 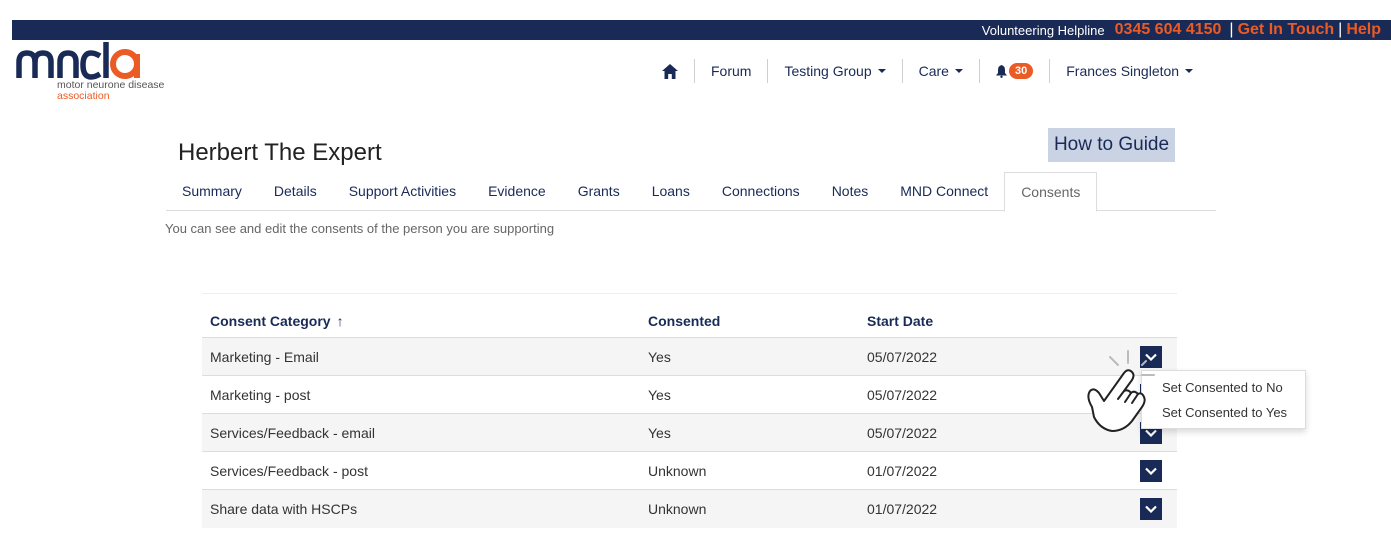 I want to click on user-name: Frances Singleton, so click(x=1123, y=71).